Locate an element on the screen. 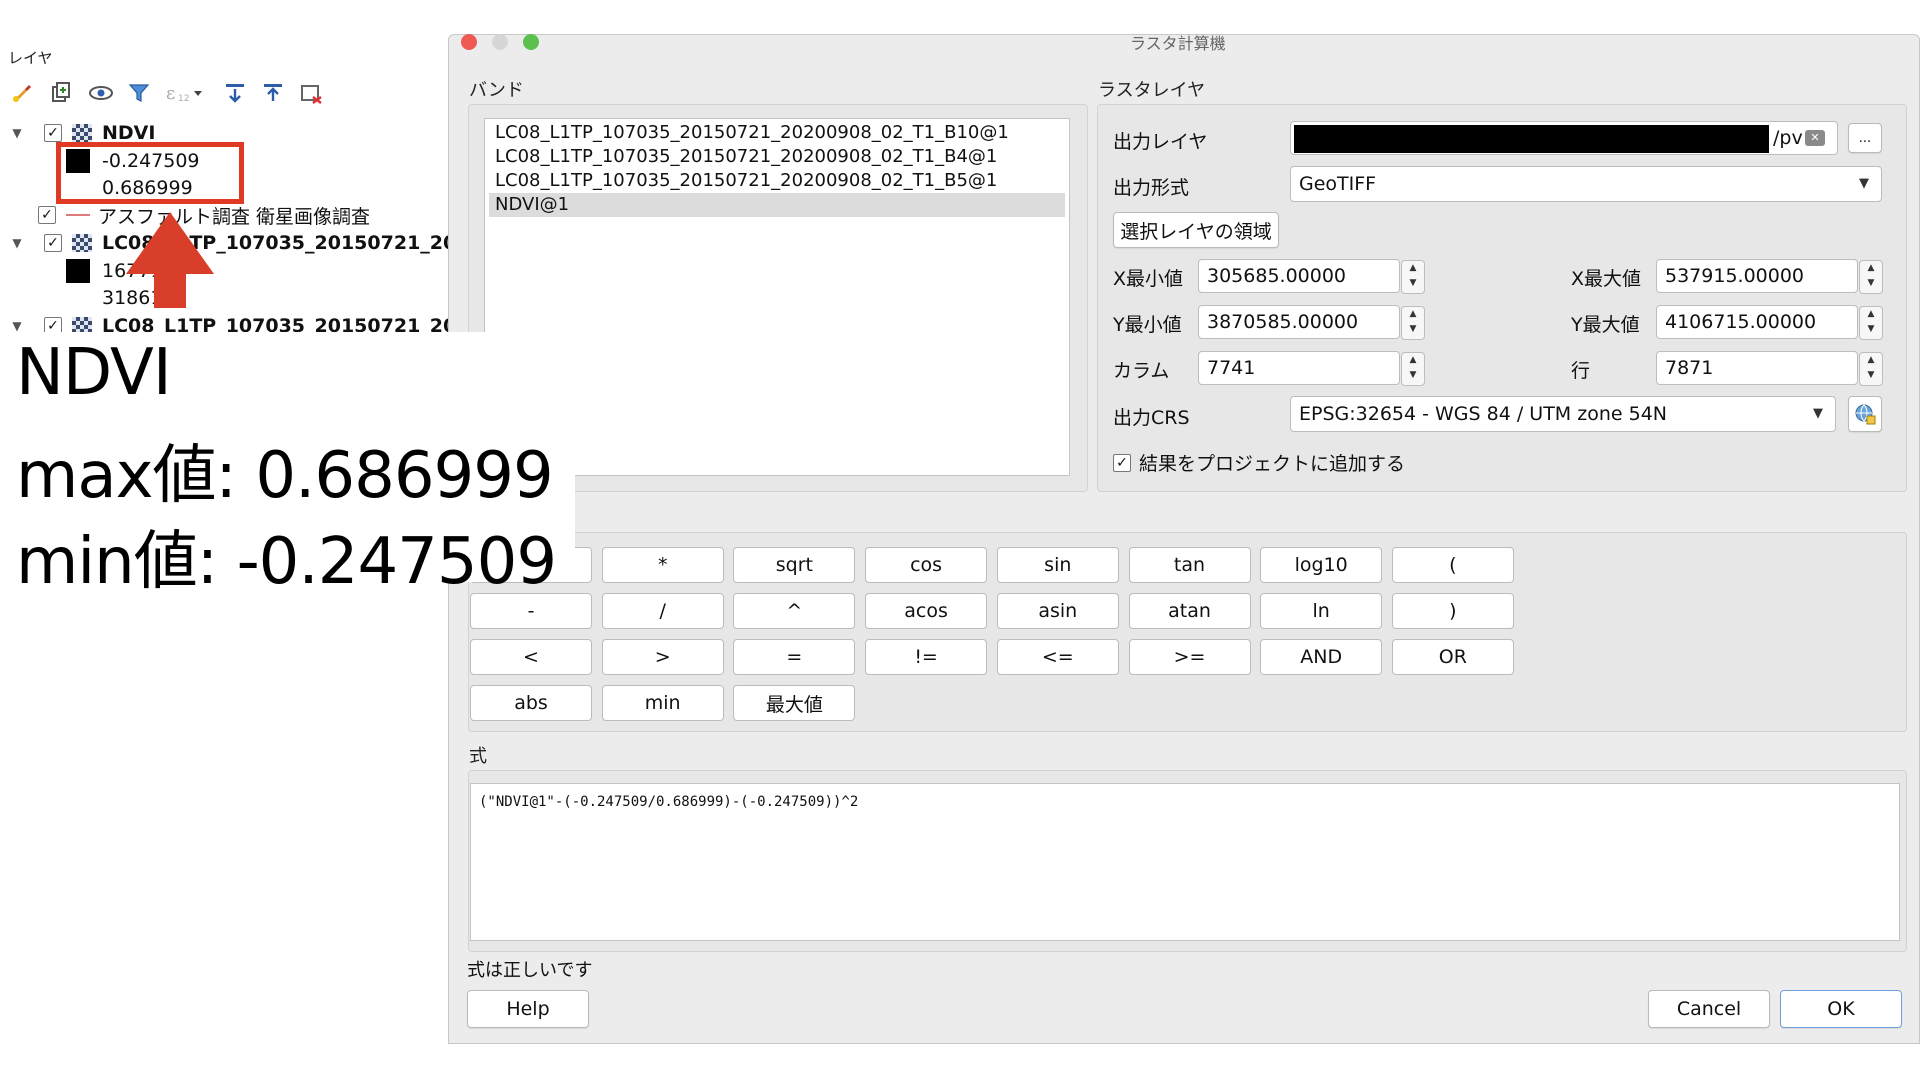 This screenshot has width=1920, height=1080. operator-button: ( is located at coordinates (1452, 565).